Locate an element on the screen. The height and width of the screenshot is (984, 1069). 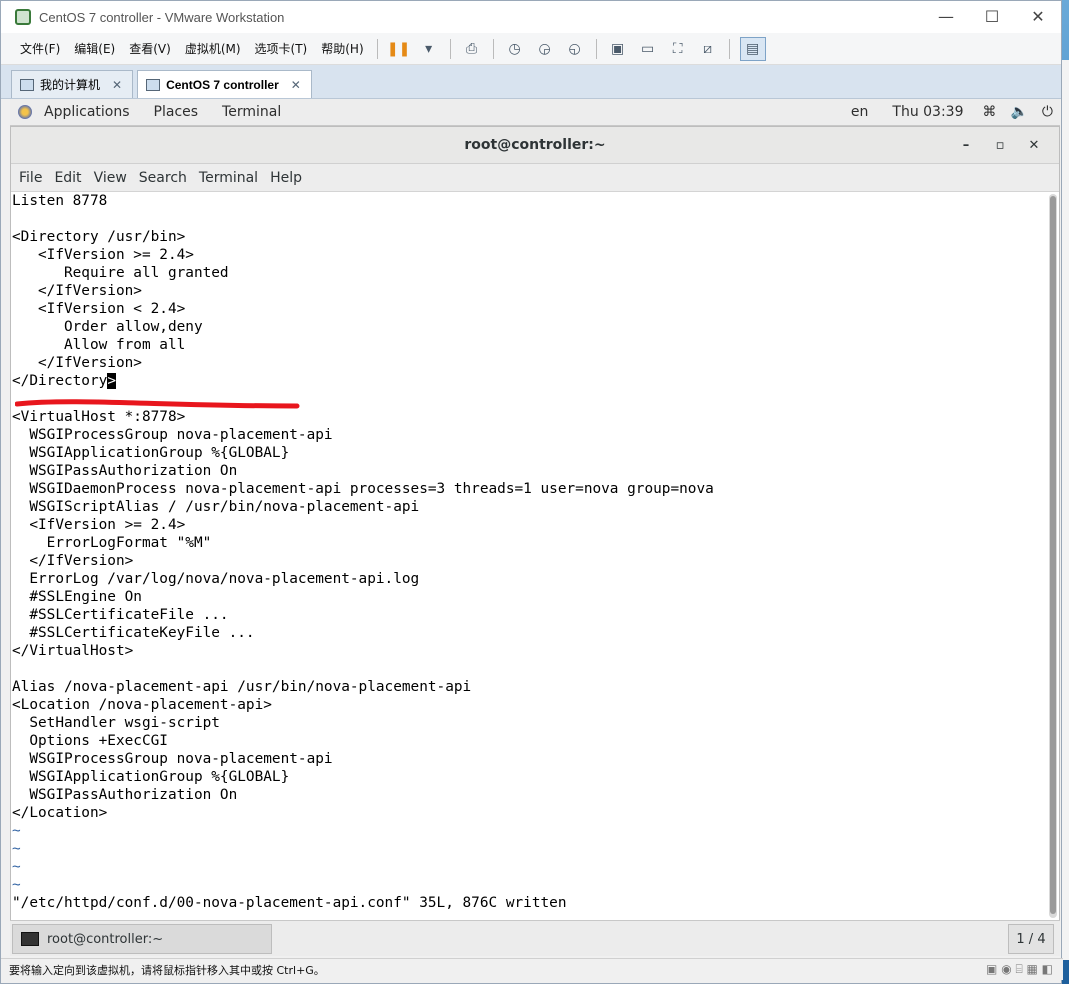
terminal-line-text: Listen 8778 is located at coordinates (60, 201).